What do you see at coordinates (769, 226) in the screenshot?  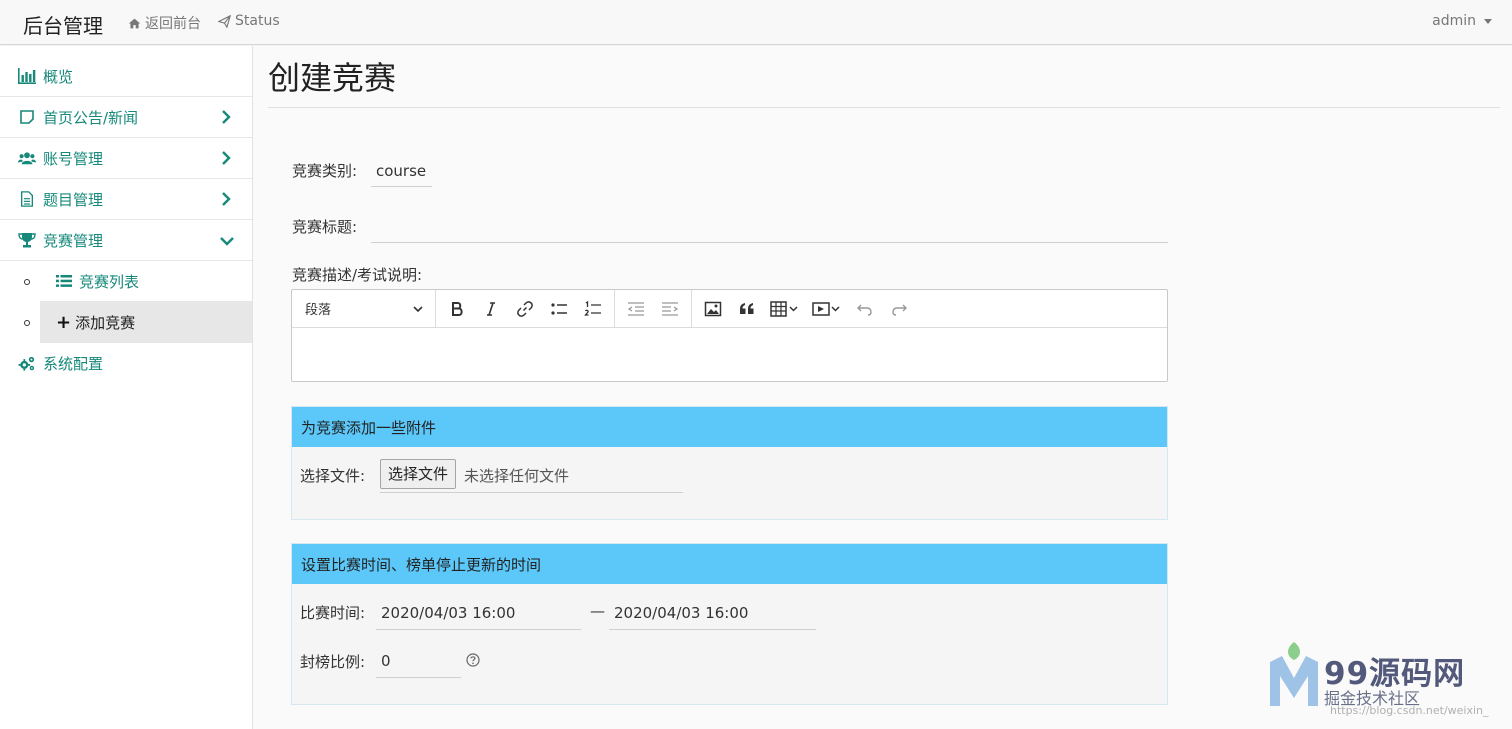 I see `contest-title-input` at bounding box center [769, 226].